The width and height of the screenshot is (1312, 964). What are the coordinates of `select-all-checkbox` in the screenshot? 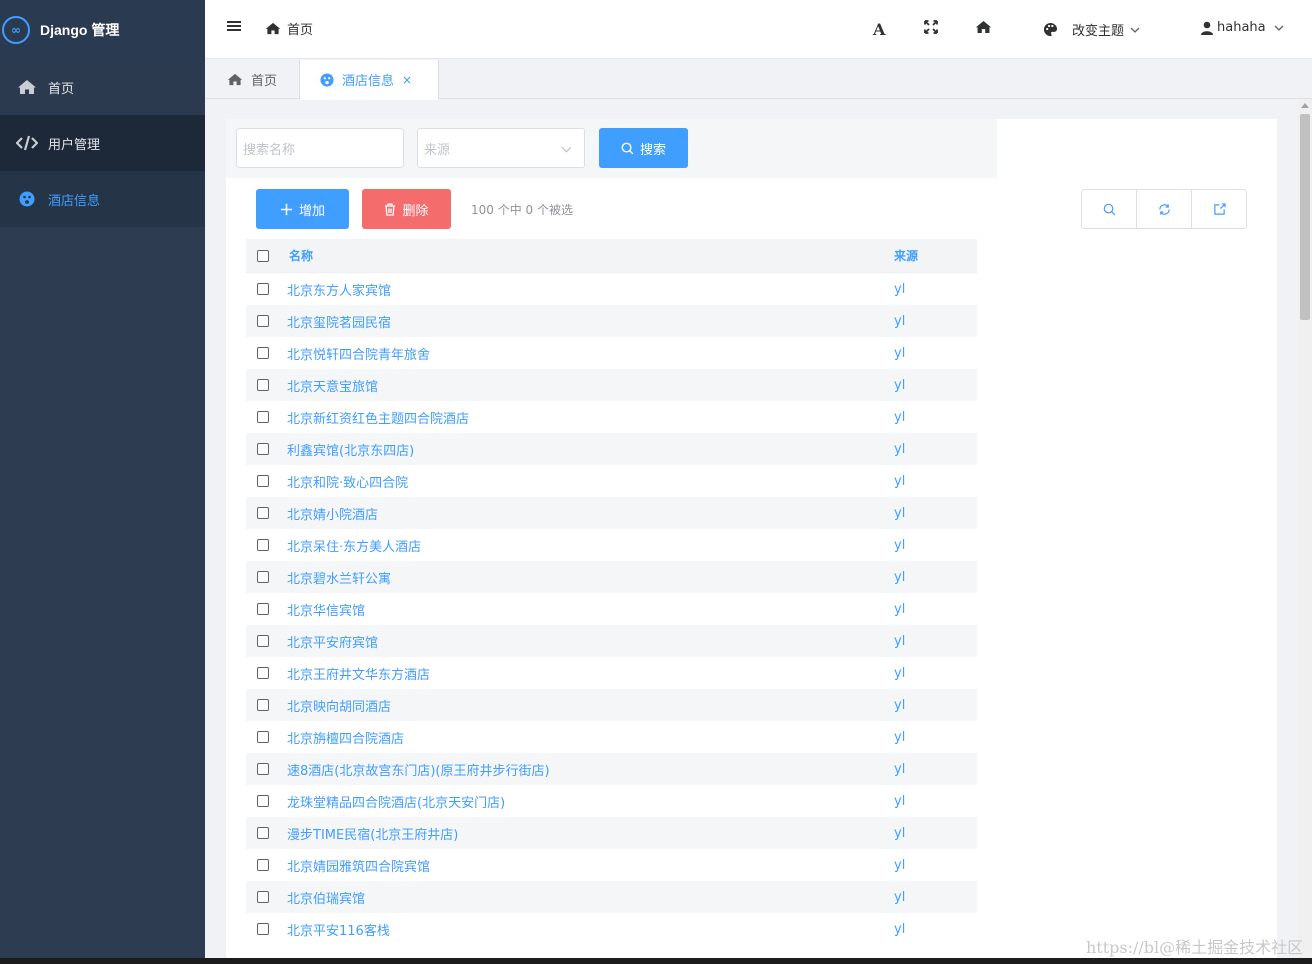 It's located at (263, 255).